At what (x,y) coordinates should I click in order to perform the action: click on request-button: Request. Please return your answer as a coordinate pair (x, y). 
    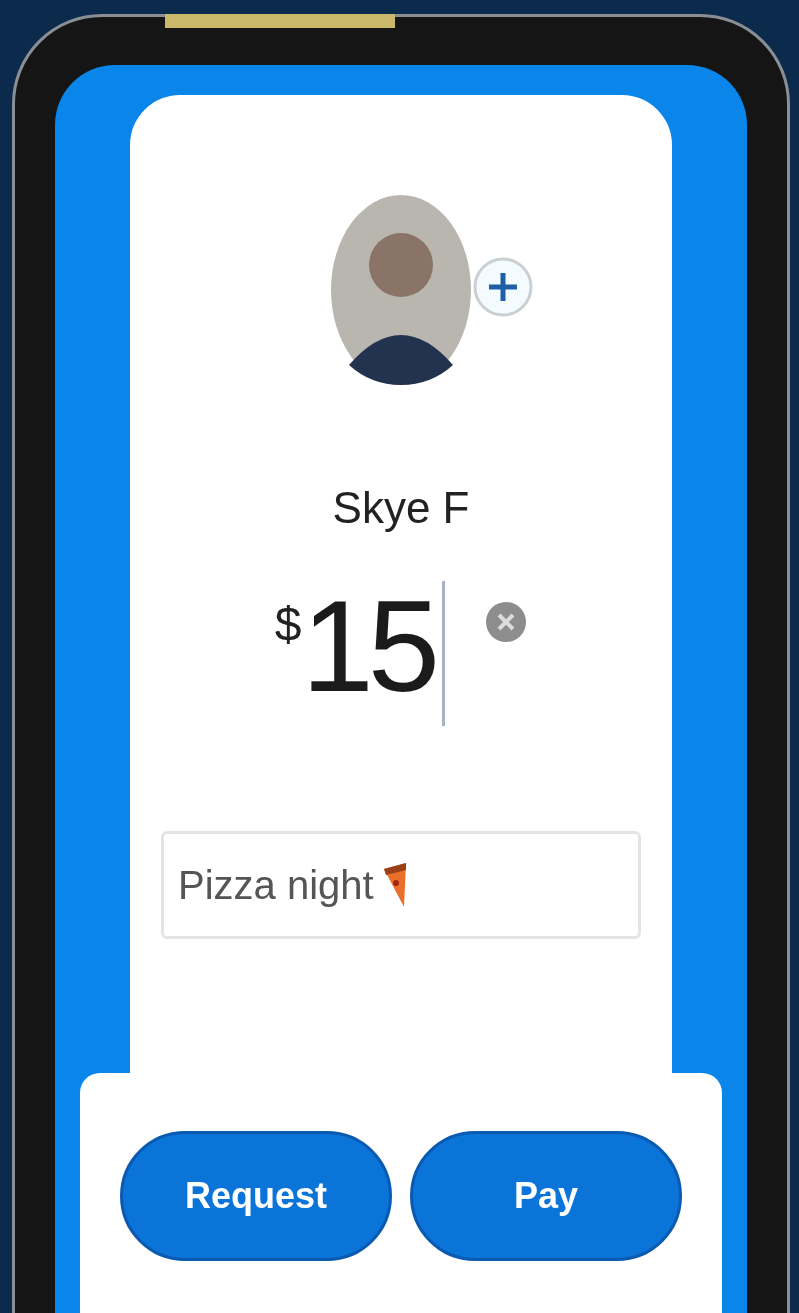
    Looking at the image, I should click on (256, 1196).